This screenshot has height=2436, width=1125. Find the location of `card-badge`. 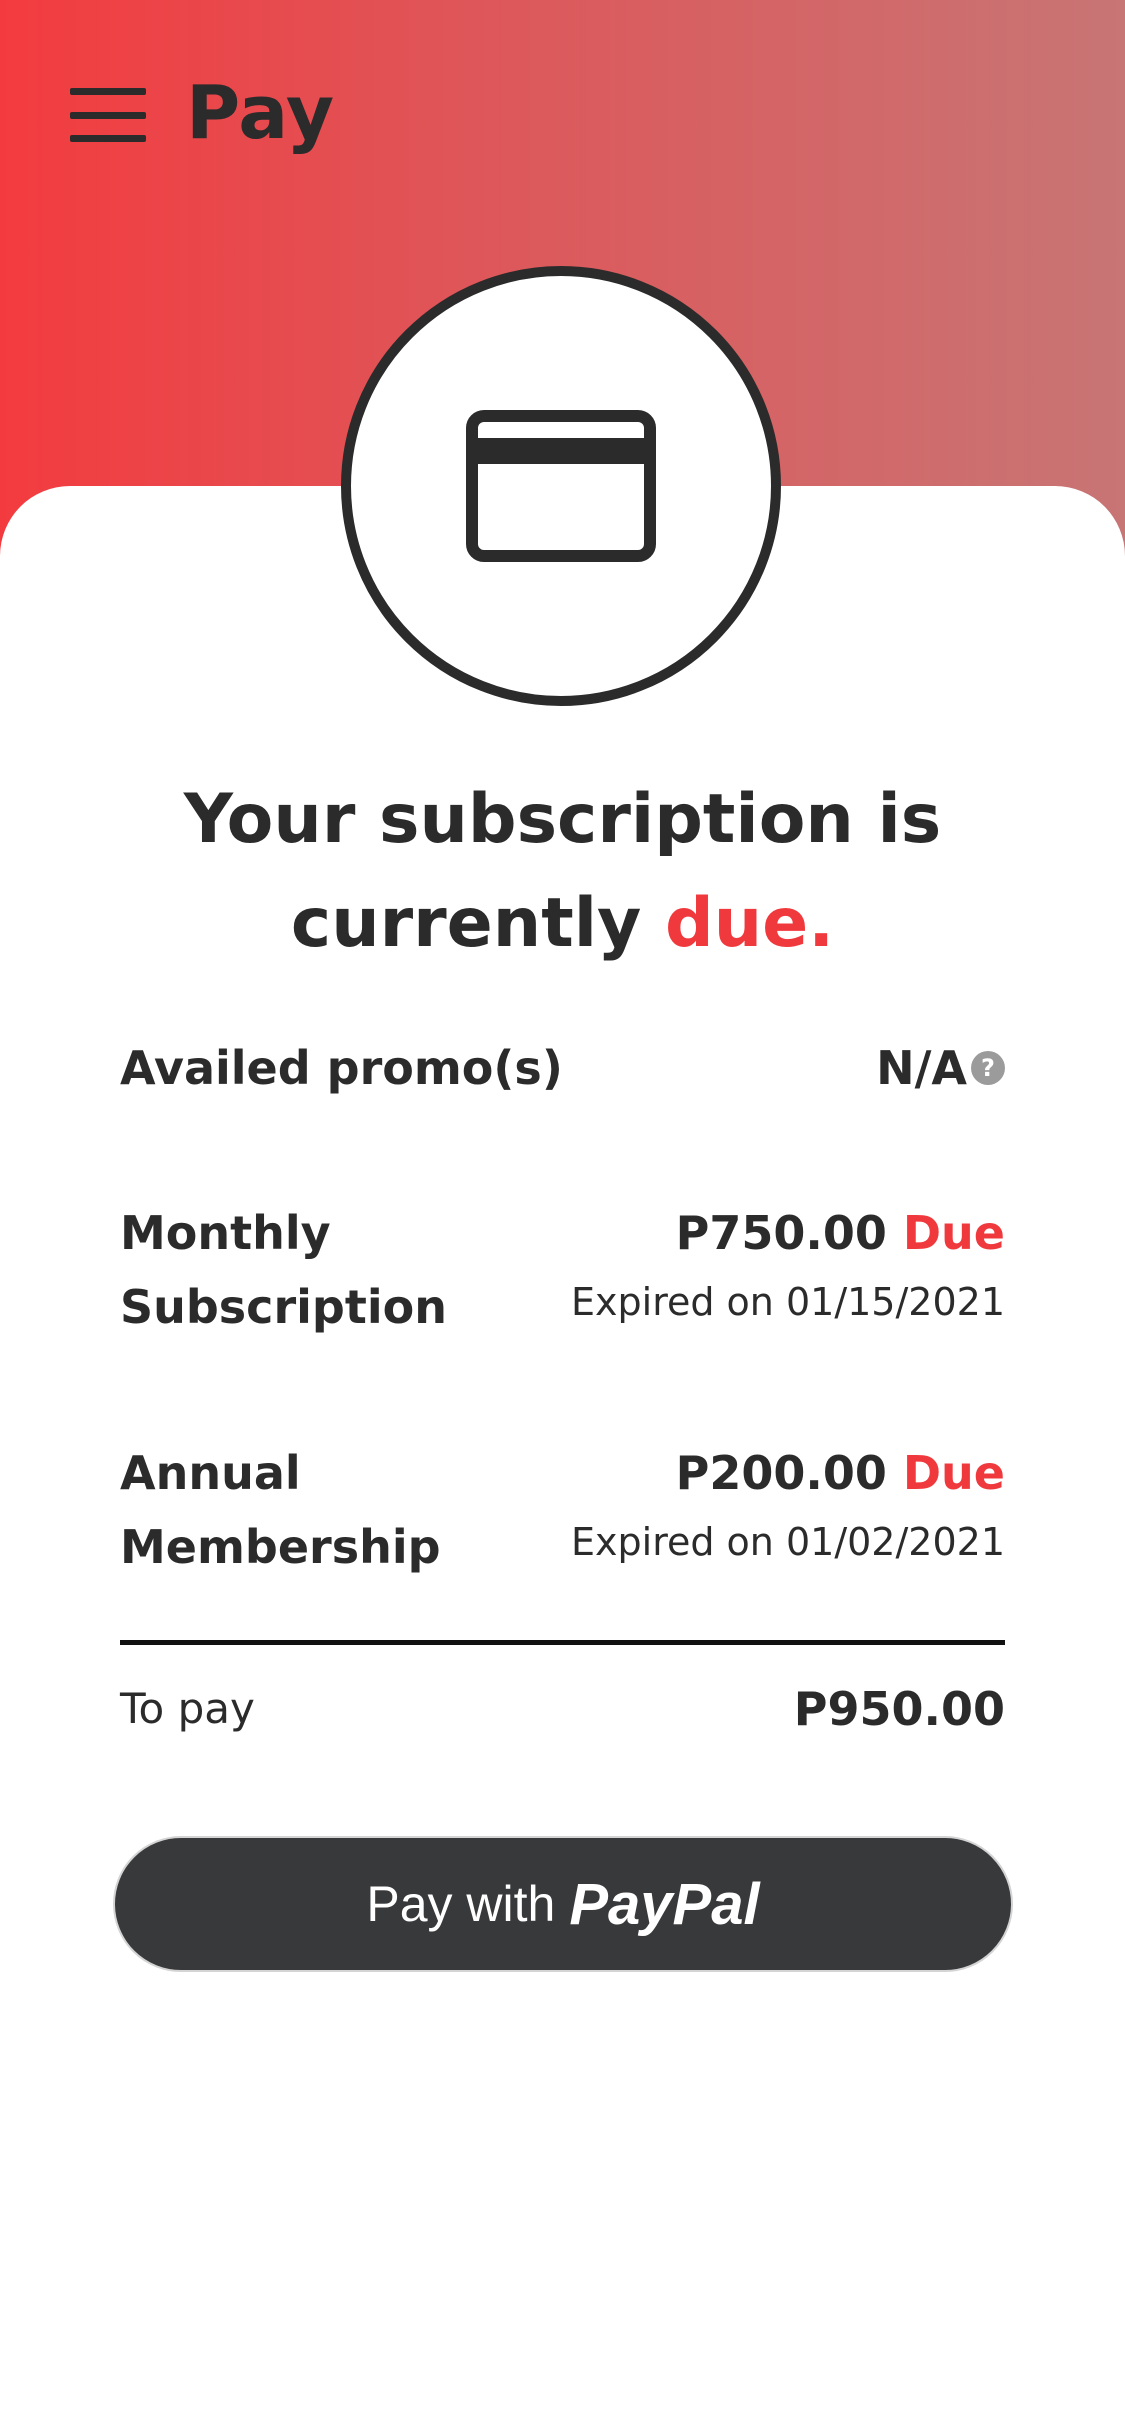

card-badge is located at coordinates (561, 486).